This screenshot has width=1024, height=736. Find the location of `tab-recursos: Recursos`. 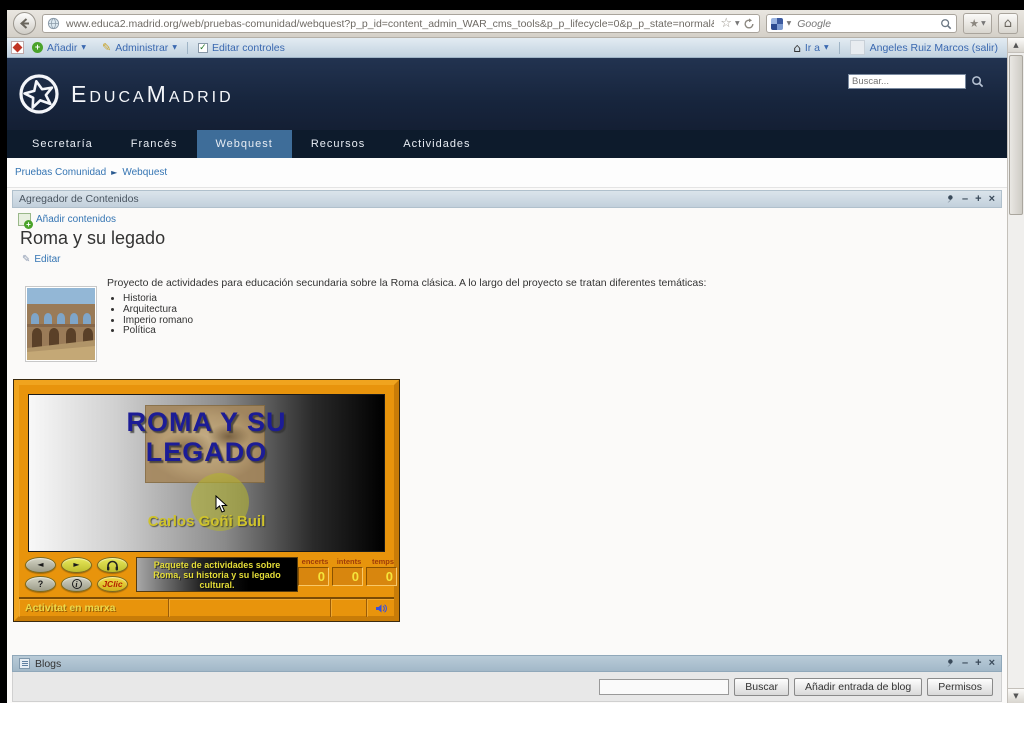

tab-recursos: Recursos is located at coordinates (338, 144).